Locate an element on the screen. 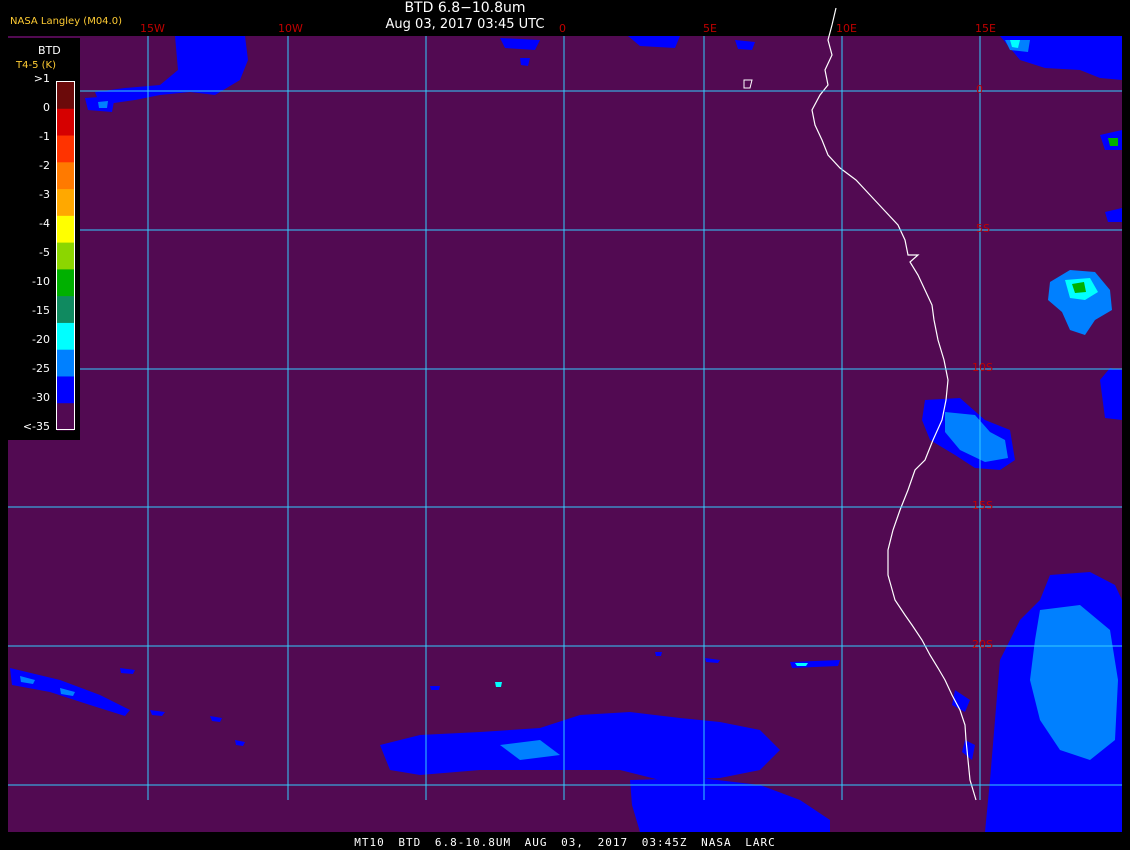 The height and width of the screenshot is (850, 1130). legend-color-bar is located at coordinates (65, 256).